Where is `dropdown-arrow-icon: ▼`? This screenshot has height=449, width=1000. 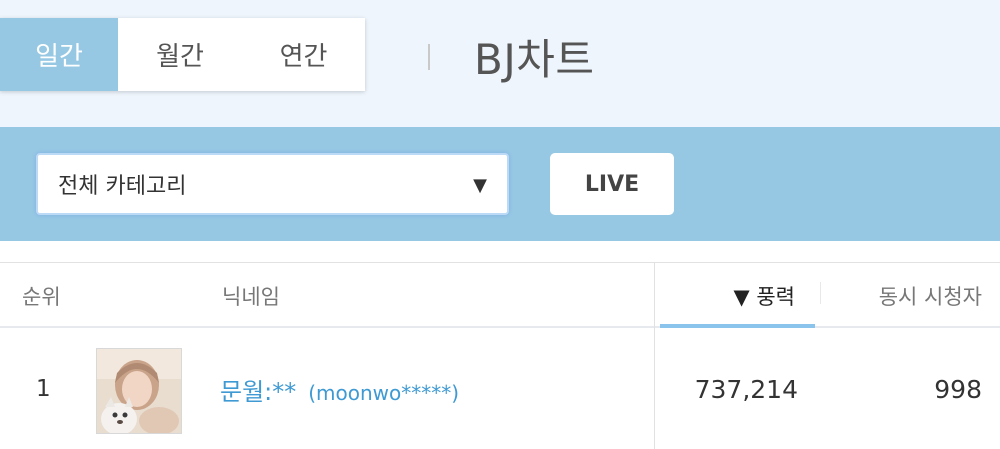 dropdown-arrow-icon: ▼ is located at coordinates (480, 185).